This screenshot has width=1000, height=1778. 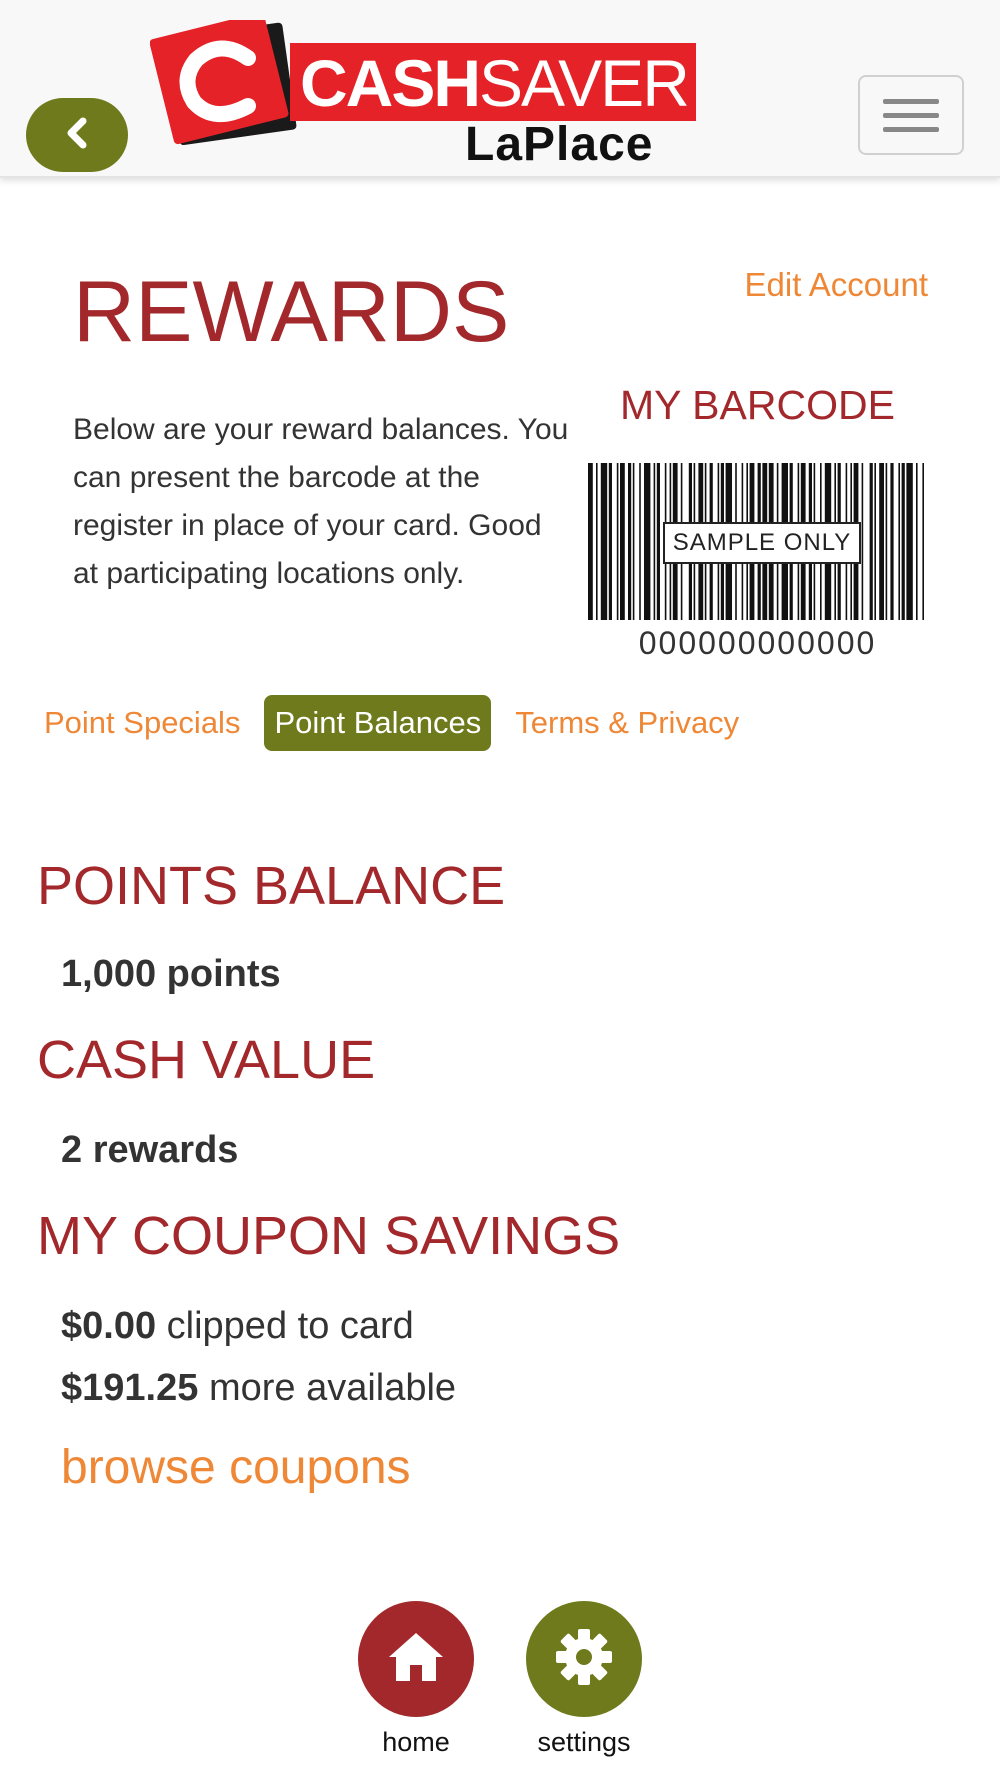 What do you see at coordinates (206, 1060) in the screenshot?
I see `cash-value-heading: CASH VALUE` at bounding box center [206, 1060].